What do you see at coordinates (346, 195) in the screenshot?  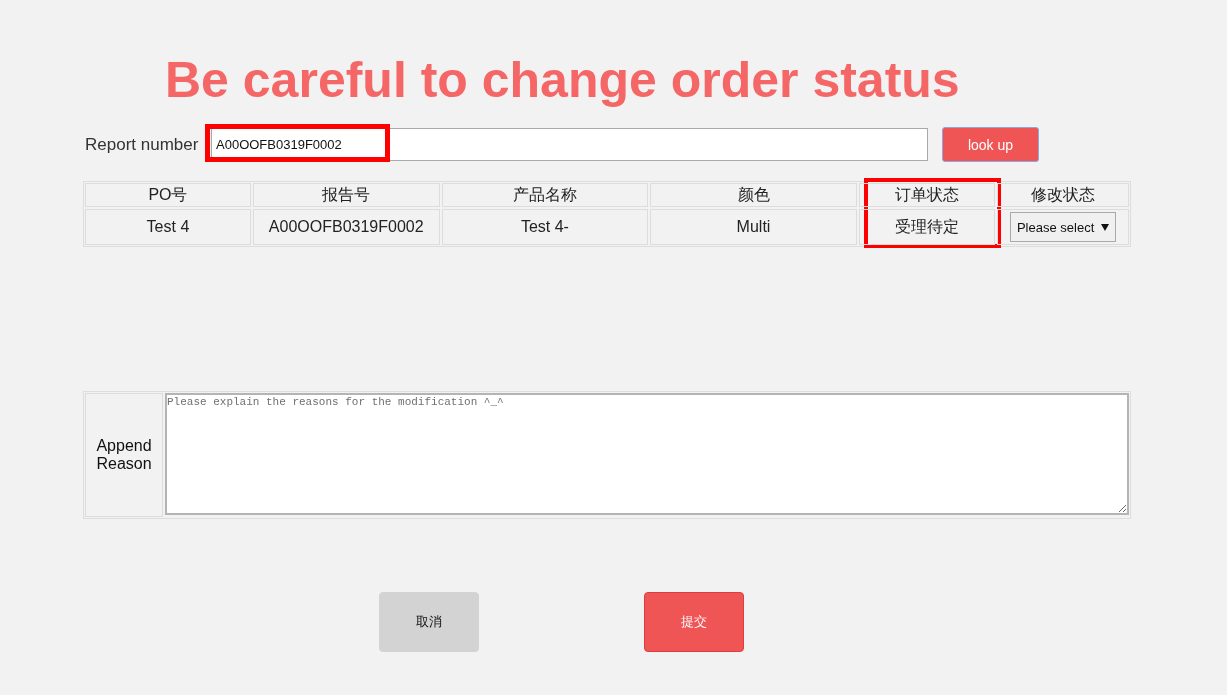 I see `column-header: 报告号` at bounding box center [346, 195].